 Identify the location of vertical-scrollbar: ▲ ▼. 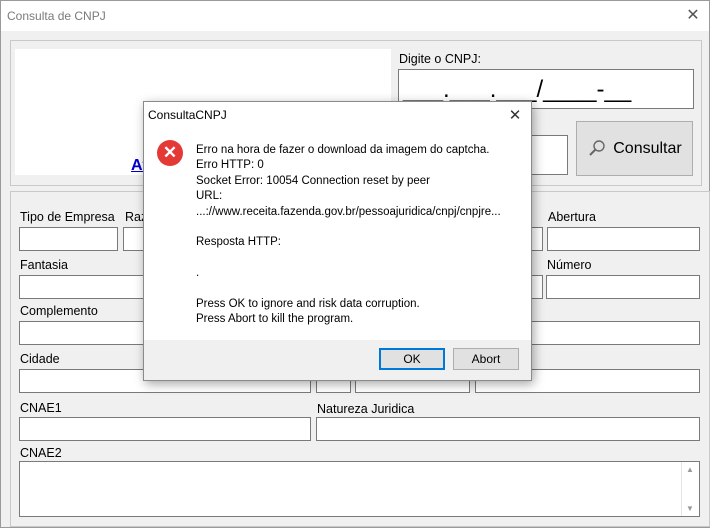
(690, 489).